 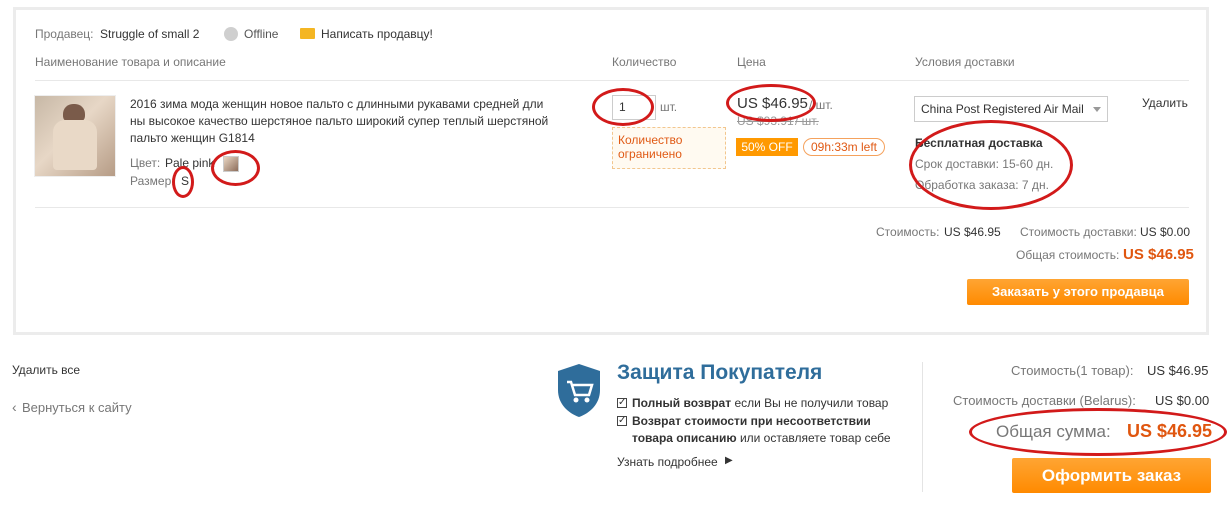 I want to click on items-cost-label: Стоимость(1 товар):, so click(x=1072, y=370).